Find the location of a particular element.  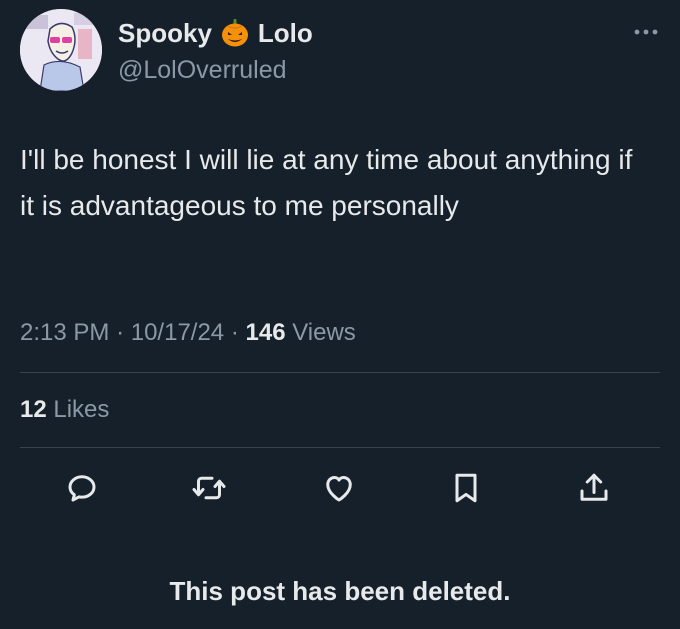

retweet-button is located at coordinates (209, 488).